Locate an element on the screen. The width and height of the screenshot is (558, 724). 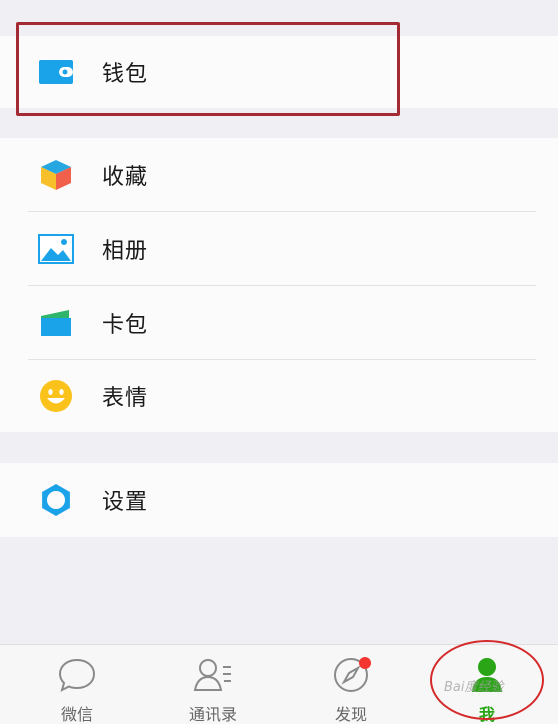
favorites-cube-icon is located at coordinates (56, 175).